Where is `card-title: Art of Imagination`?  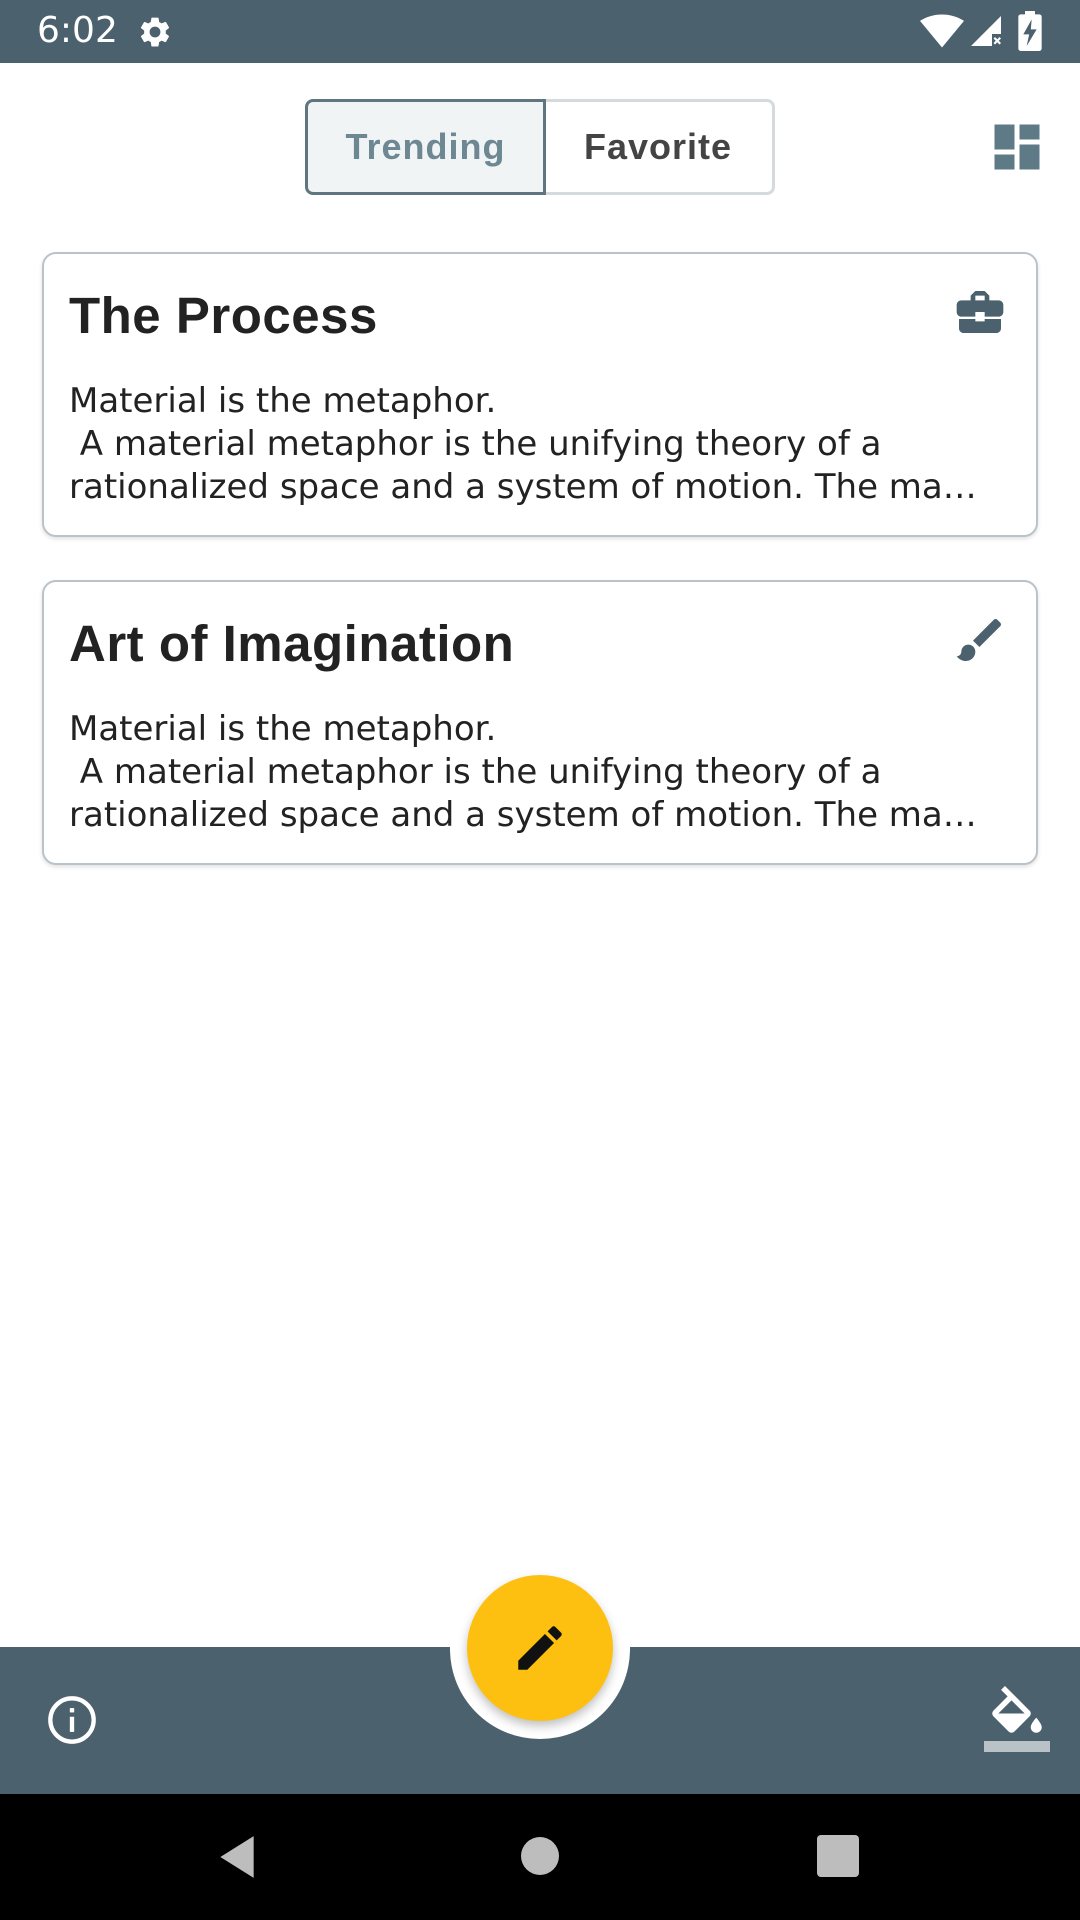
card-title: Art of Imagination is located at coordinates (292, 643).